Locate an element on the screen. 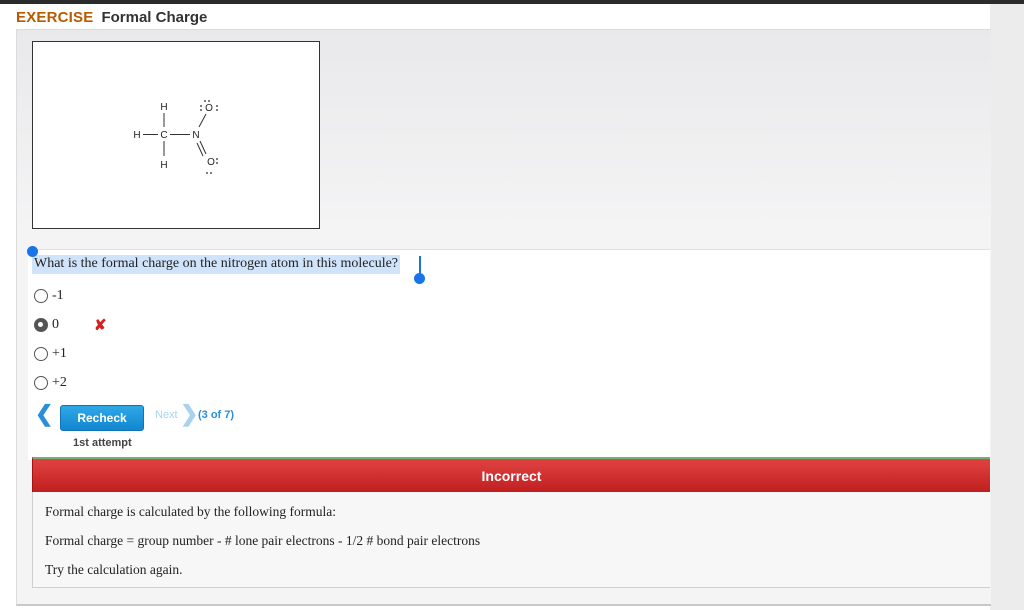 Image resolution: width=1024 pixels, height=610 pixels. window-top-bar is located at coordinates (512, 2).